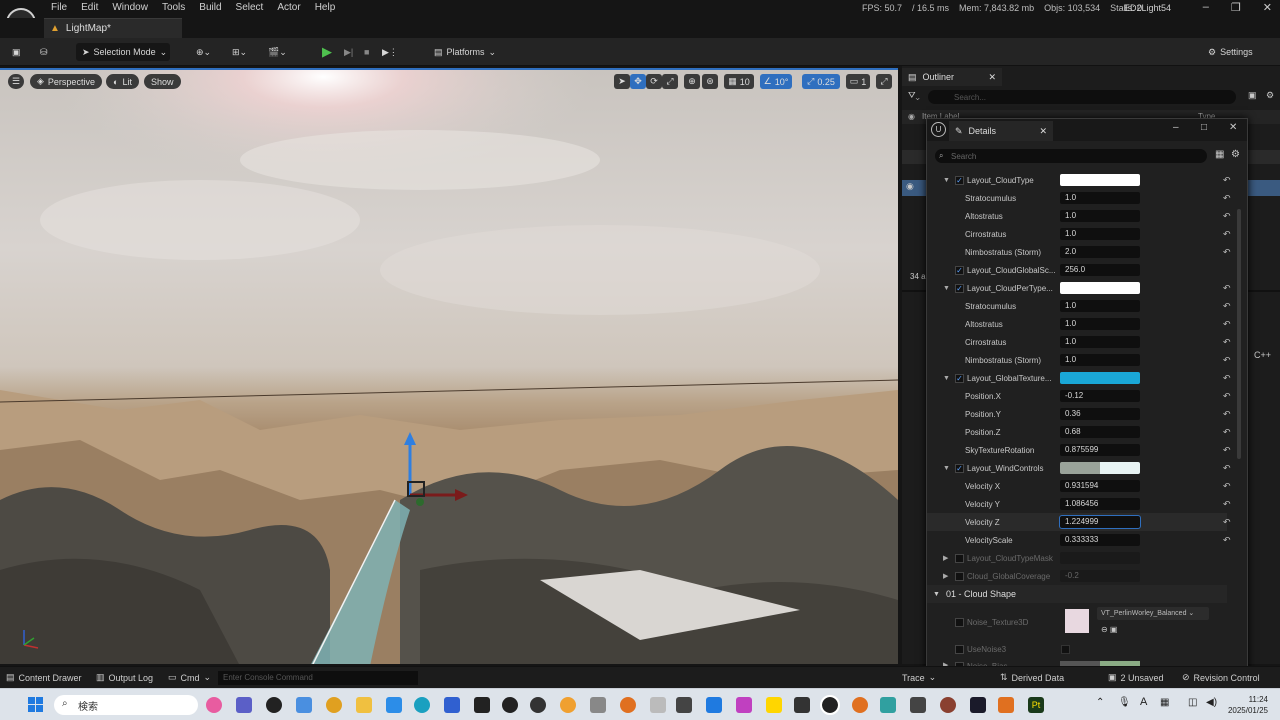  Describe the element at coordinates (1235, 154) in the screenshot. I see `gear-icon: ⚙` at that location.